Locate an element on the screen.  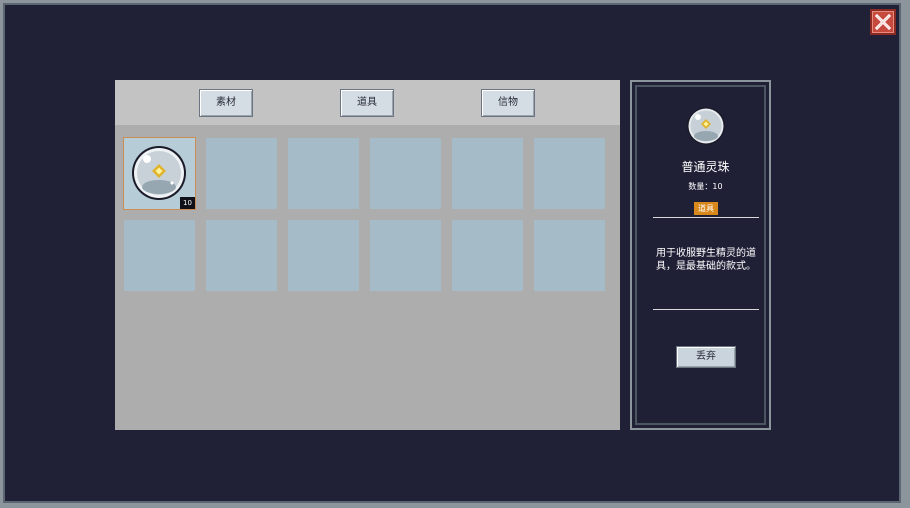
close-x-icon is located at coordinates (883, 22).